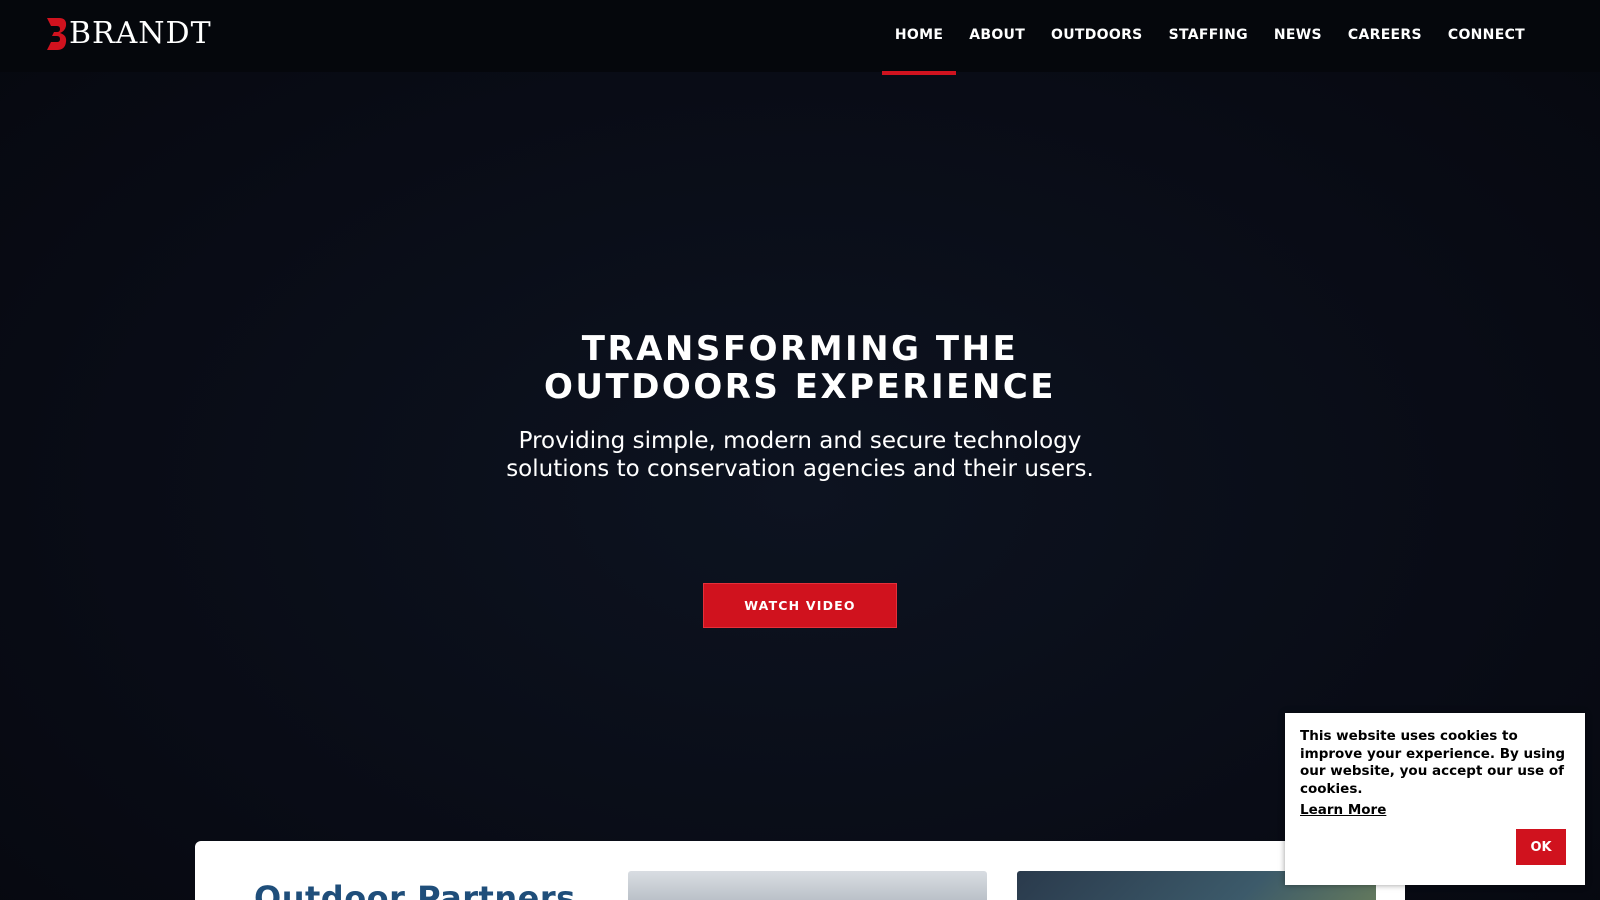  I want to click on hero-title: TRANSFORMING THE OUTDOORS EXPERIENCE, so click(800, 368).